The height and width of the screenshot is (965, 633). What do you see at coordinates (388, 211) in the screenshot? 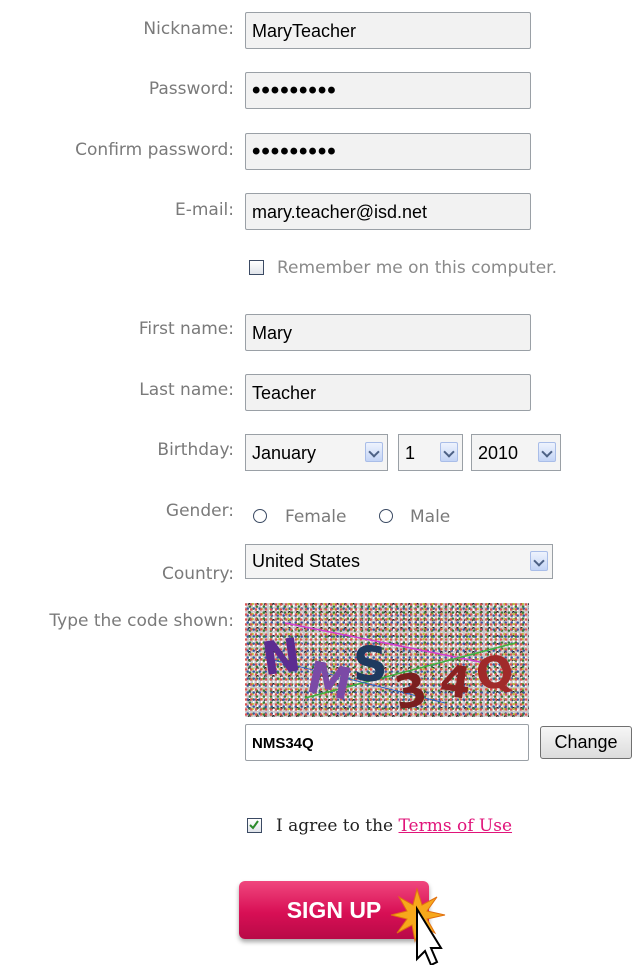
I see `email-input: mary.teacher@isd.net` at bounding box center [388, 211].